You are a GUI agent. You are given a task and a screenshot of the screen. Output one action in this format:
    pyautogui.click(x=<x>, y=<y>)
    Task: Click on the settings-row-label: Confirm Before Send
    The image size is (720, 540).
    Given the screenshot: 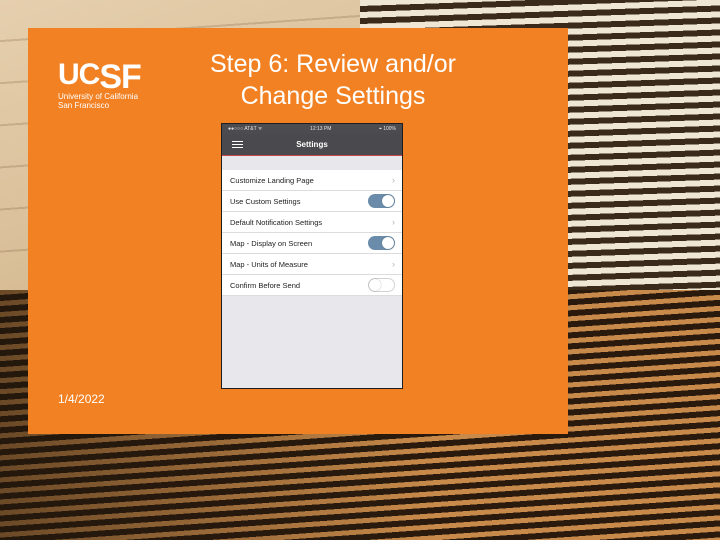 What is the action you would take?
    pyautogui.click(x=265, y=285)
    